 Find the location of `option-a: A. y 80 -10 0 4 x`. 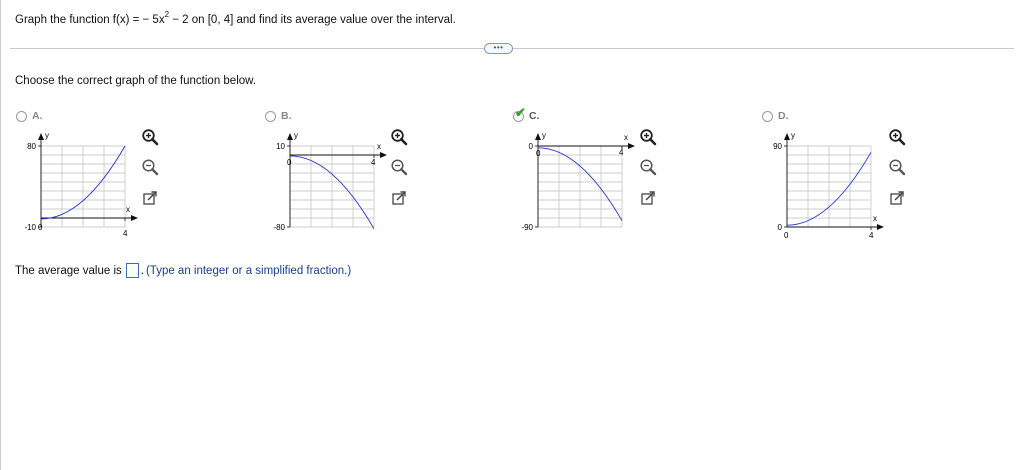

option-a: A. y 80 -10 0 4 x is located at coordinates (136, 178).